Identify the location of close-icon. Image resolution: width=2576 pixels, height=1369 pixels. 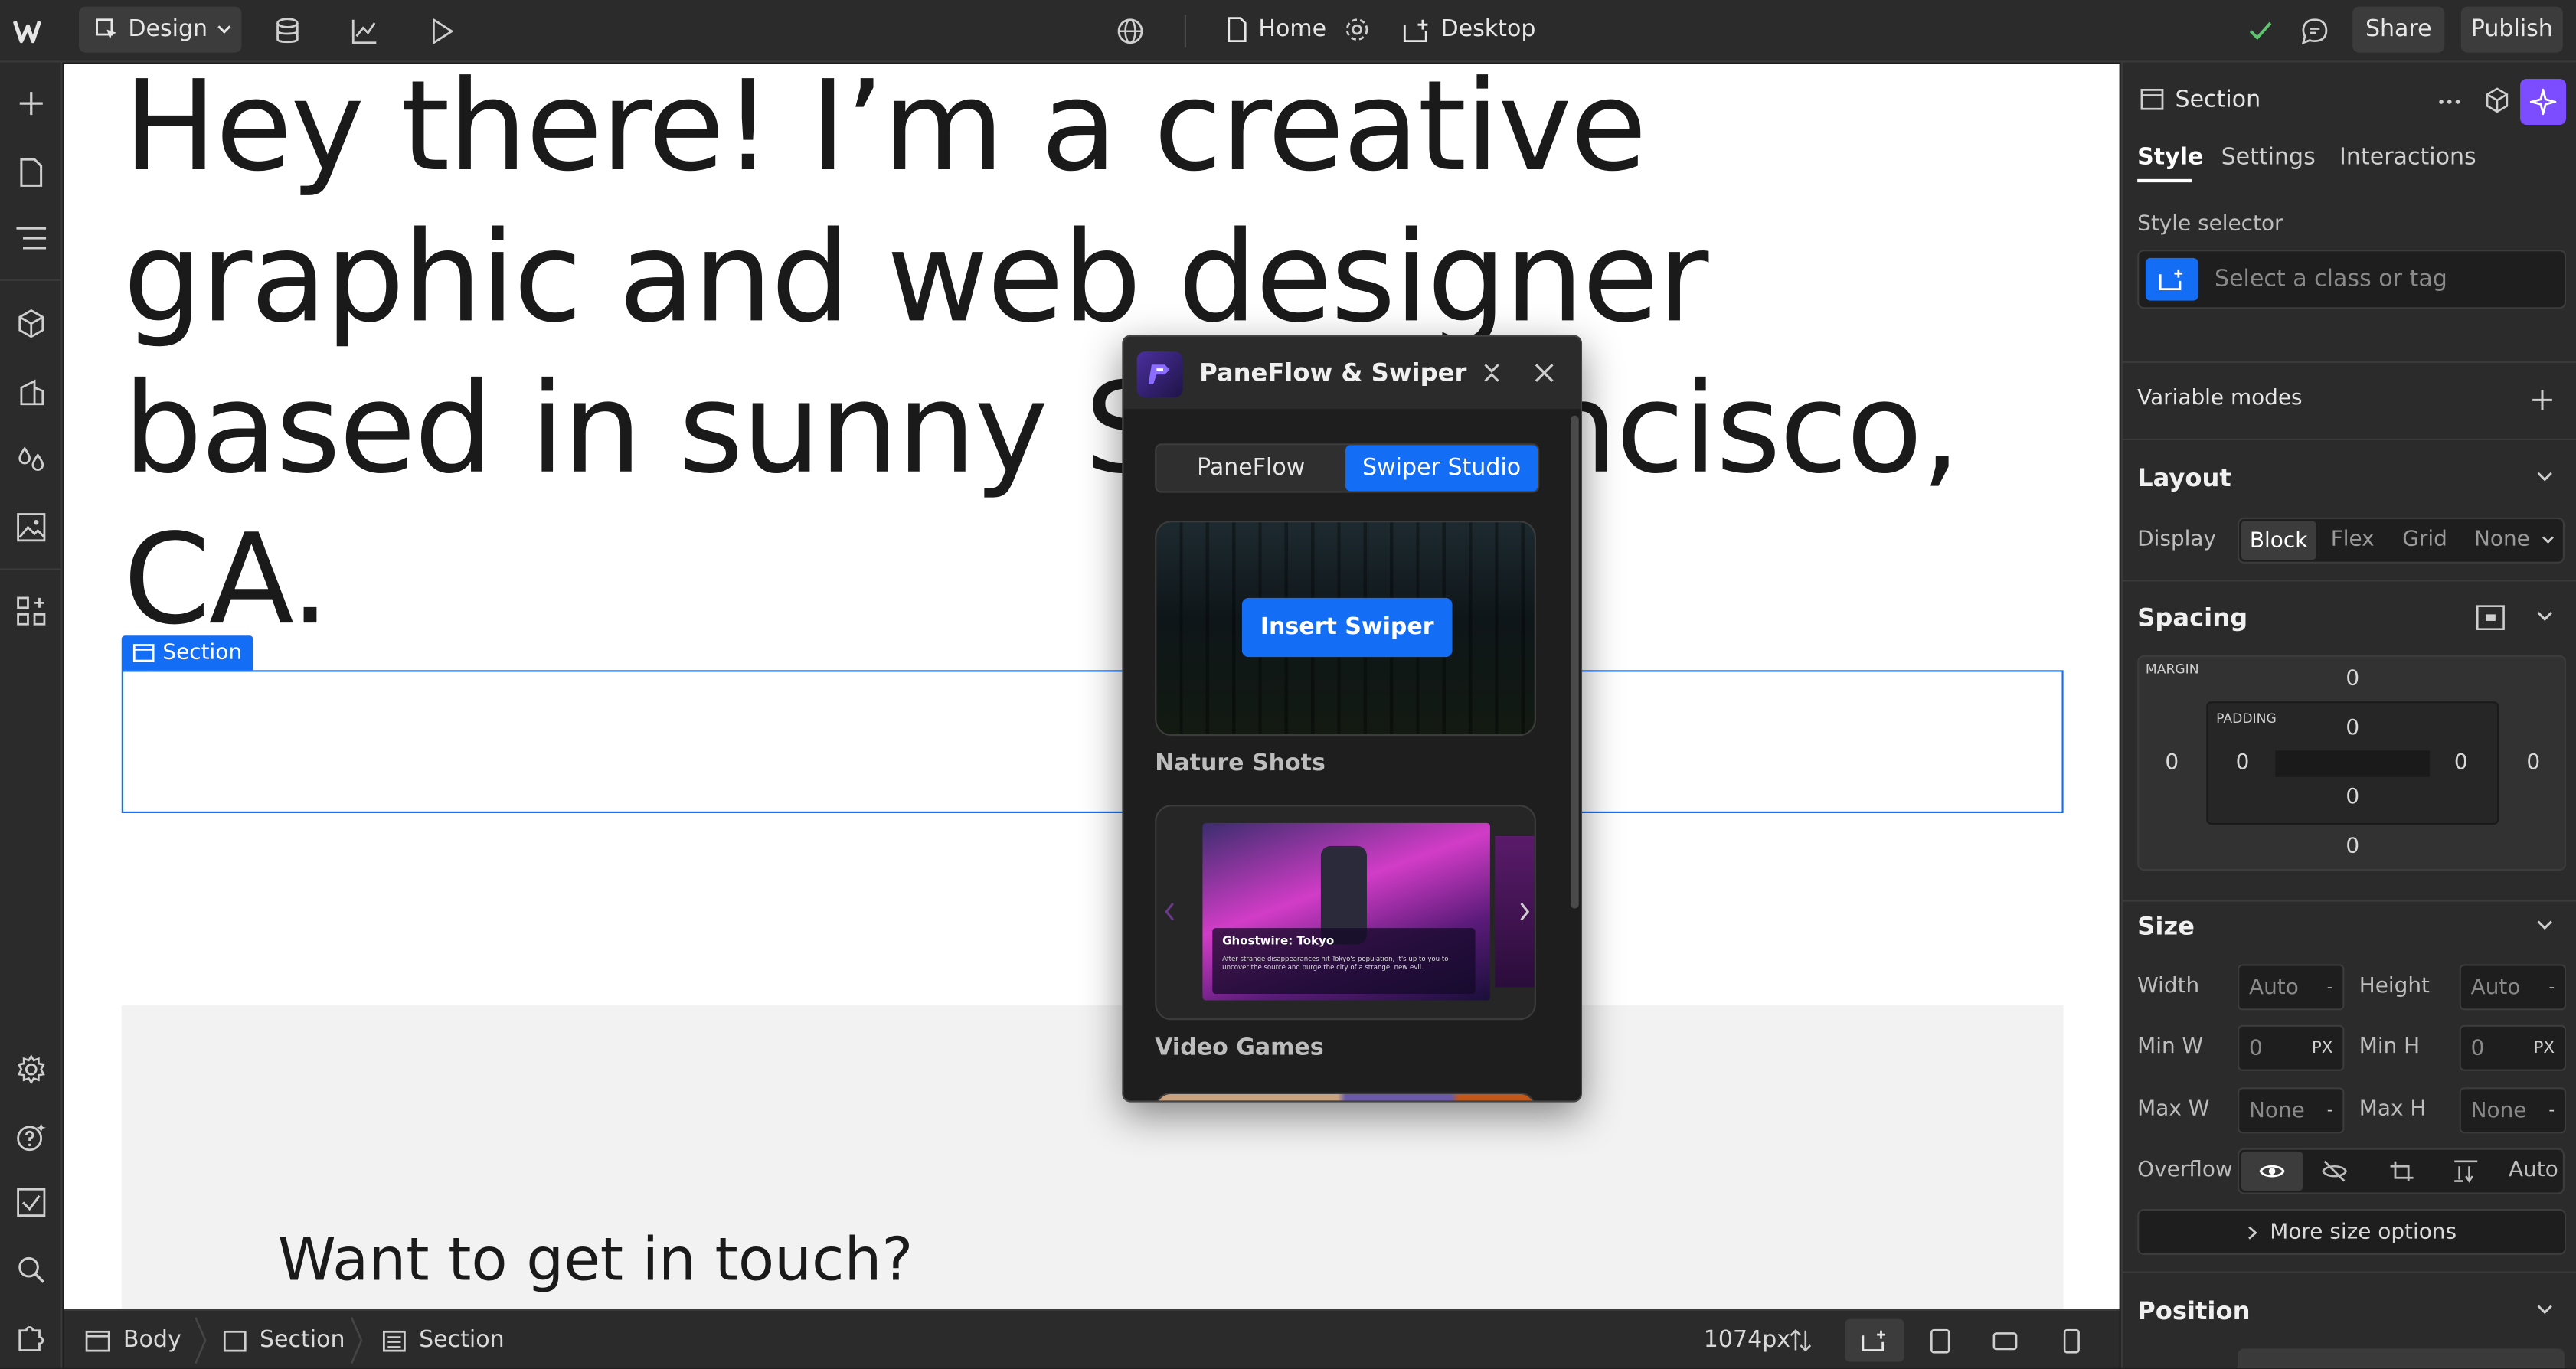
(1544, 373).